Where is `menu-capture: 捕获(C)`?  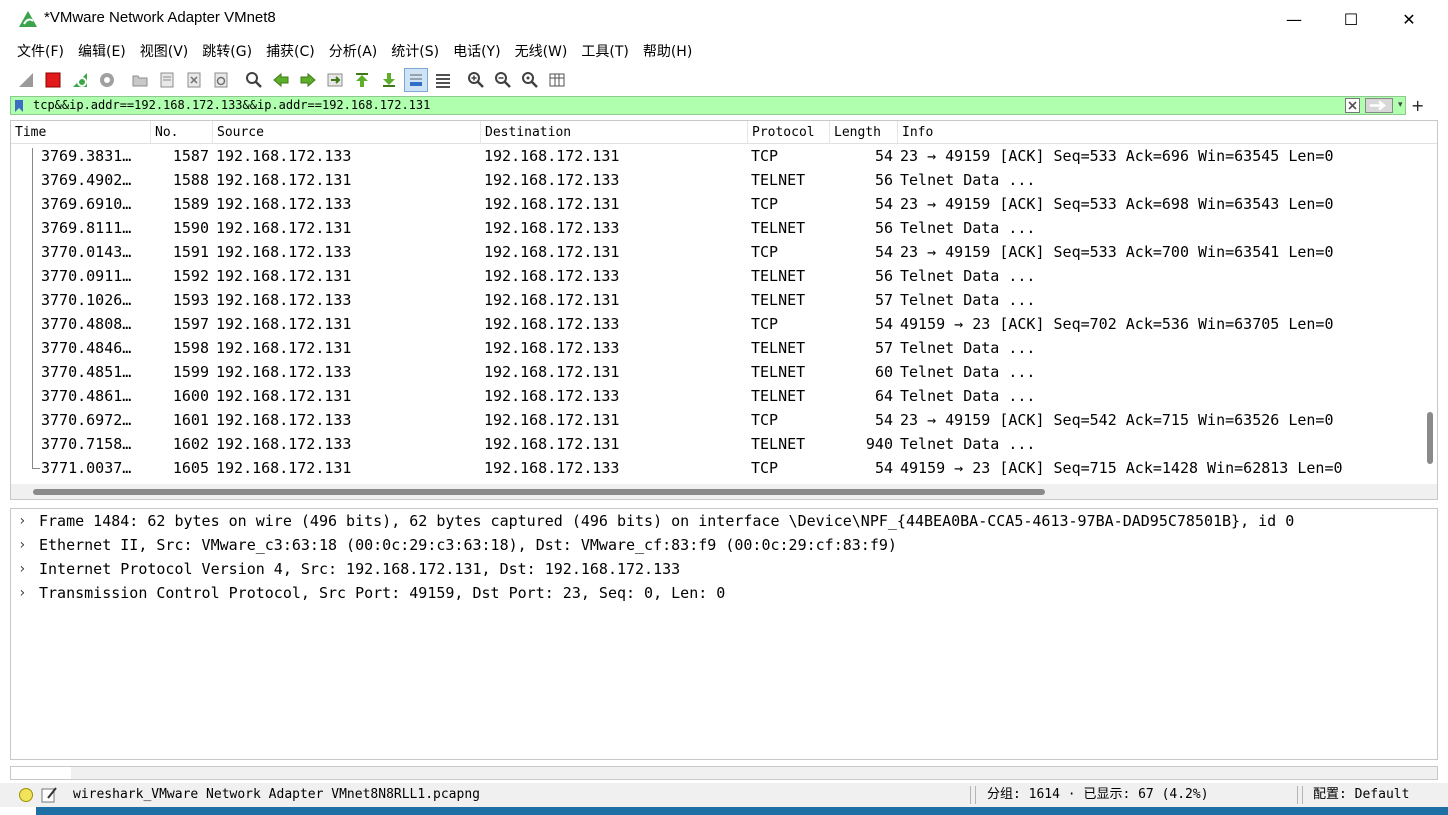 menu-capture: 捕获(C) is located at coordinates (290, 52).